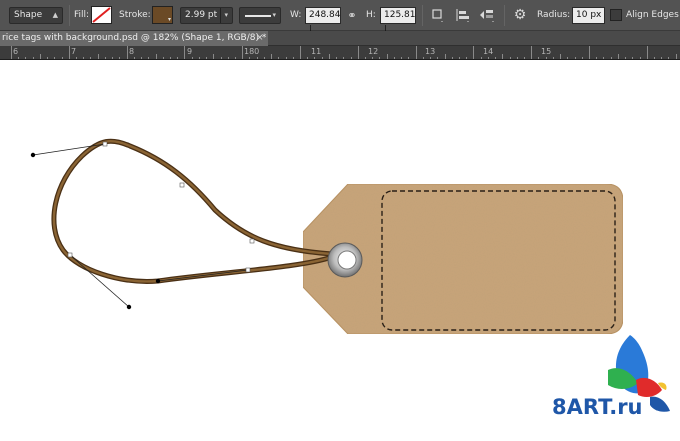 This screenshot has height=441, width=680. I want to click on stroke-width-field: 2.99 pt ▾, so click(206, 15).